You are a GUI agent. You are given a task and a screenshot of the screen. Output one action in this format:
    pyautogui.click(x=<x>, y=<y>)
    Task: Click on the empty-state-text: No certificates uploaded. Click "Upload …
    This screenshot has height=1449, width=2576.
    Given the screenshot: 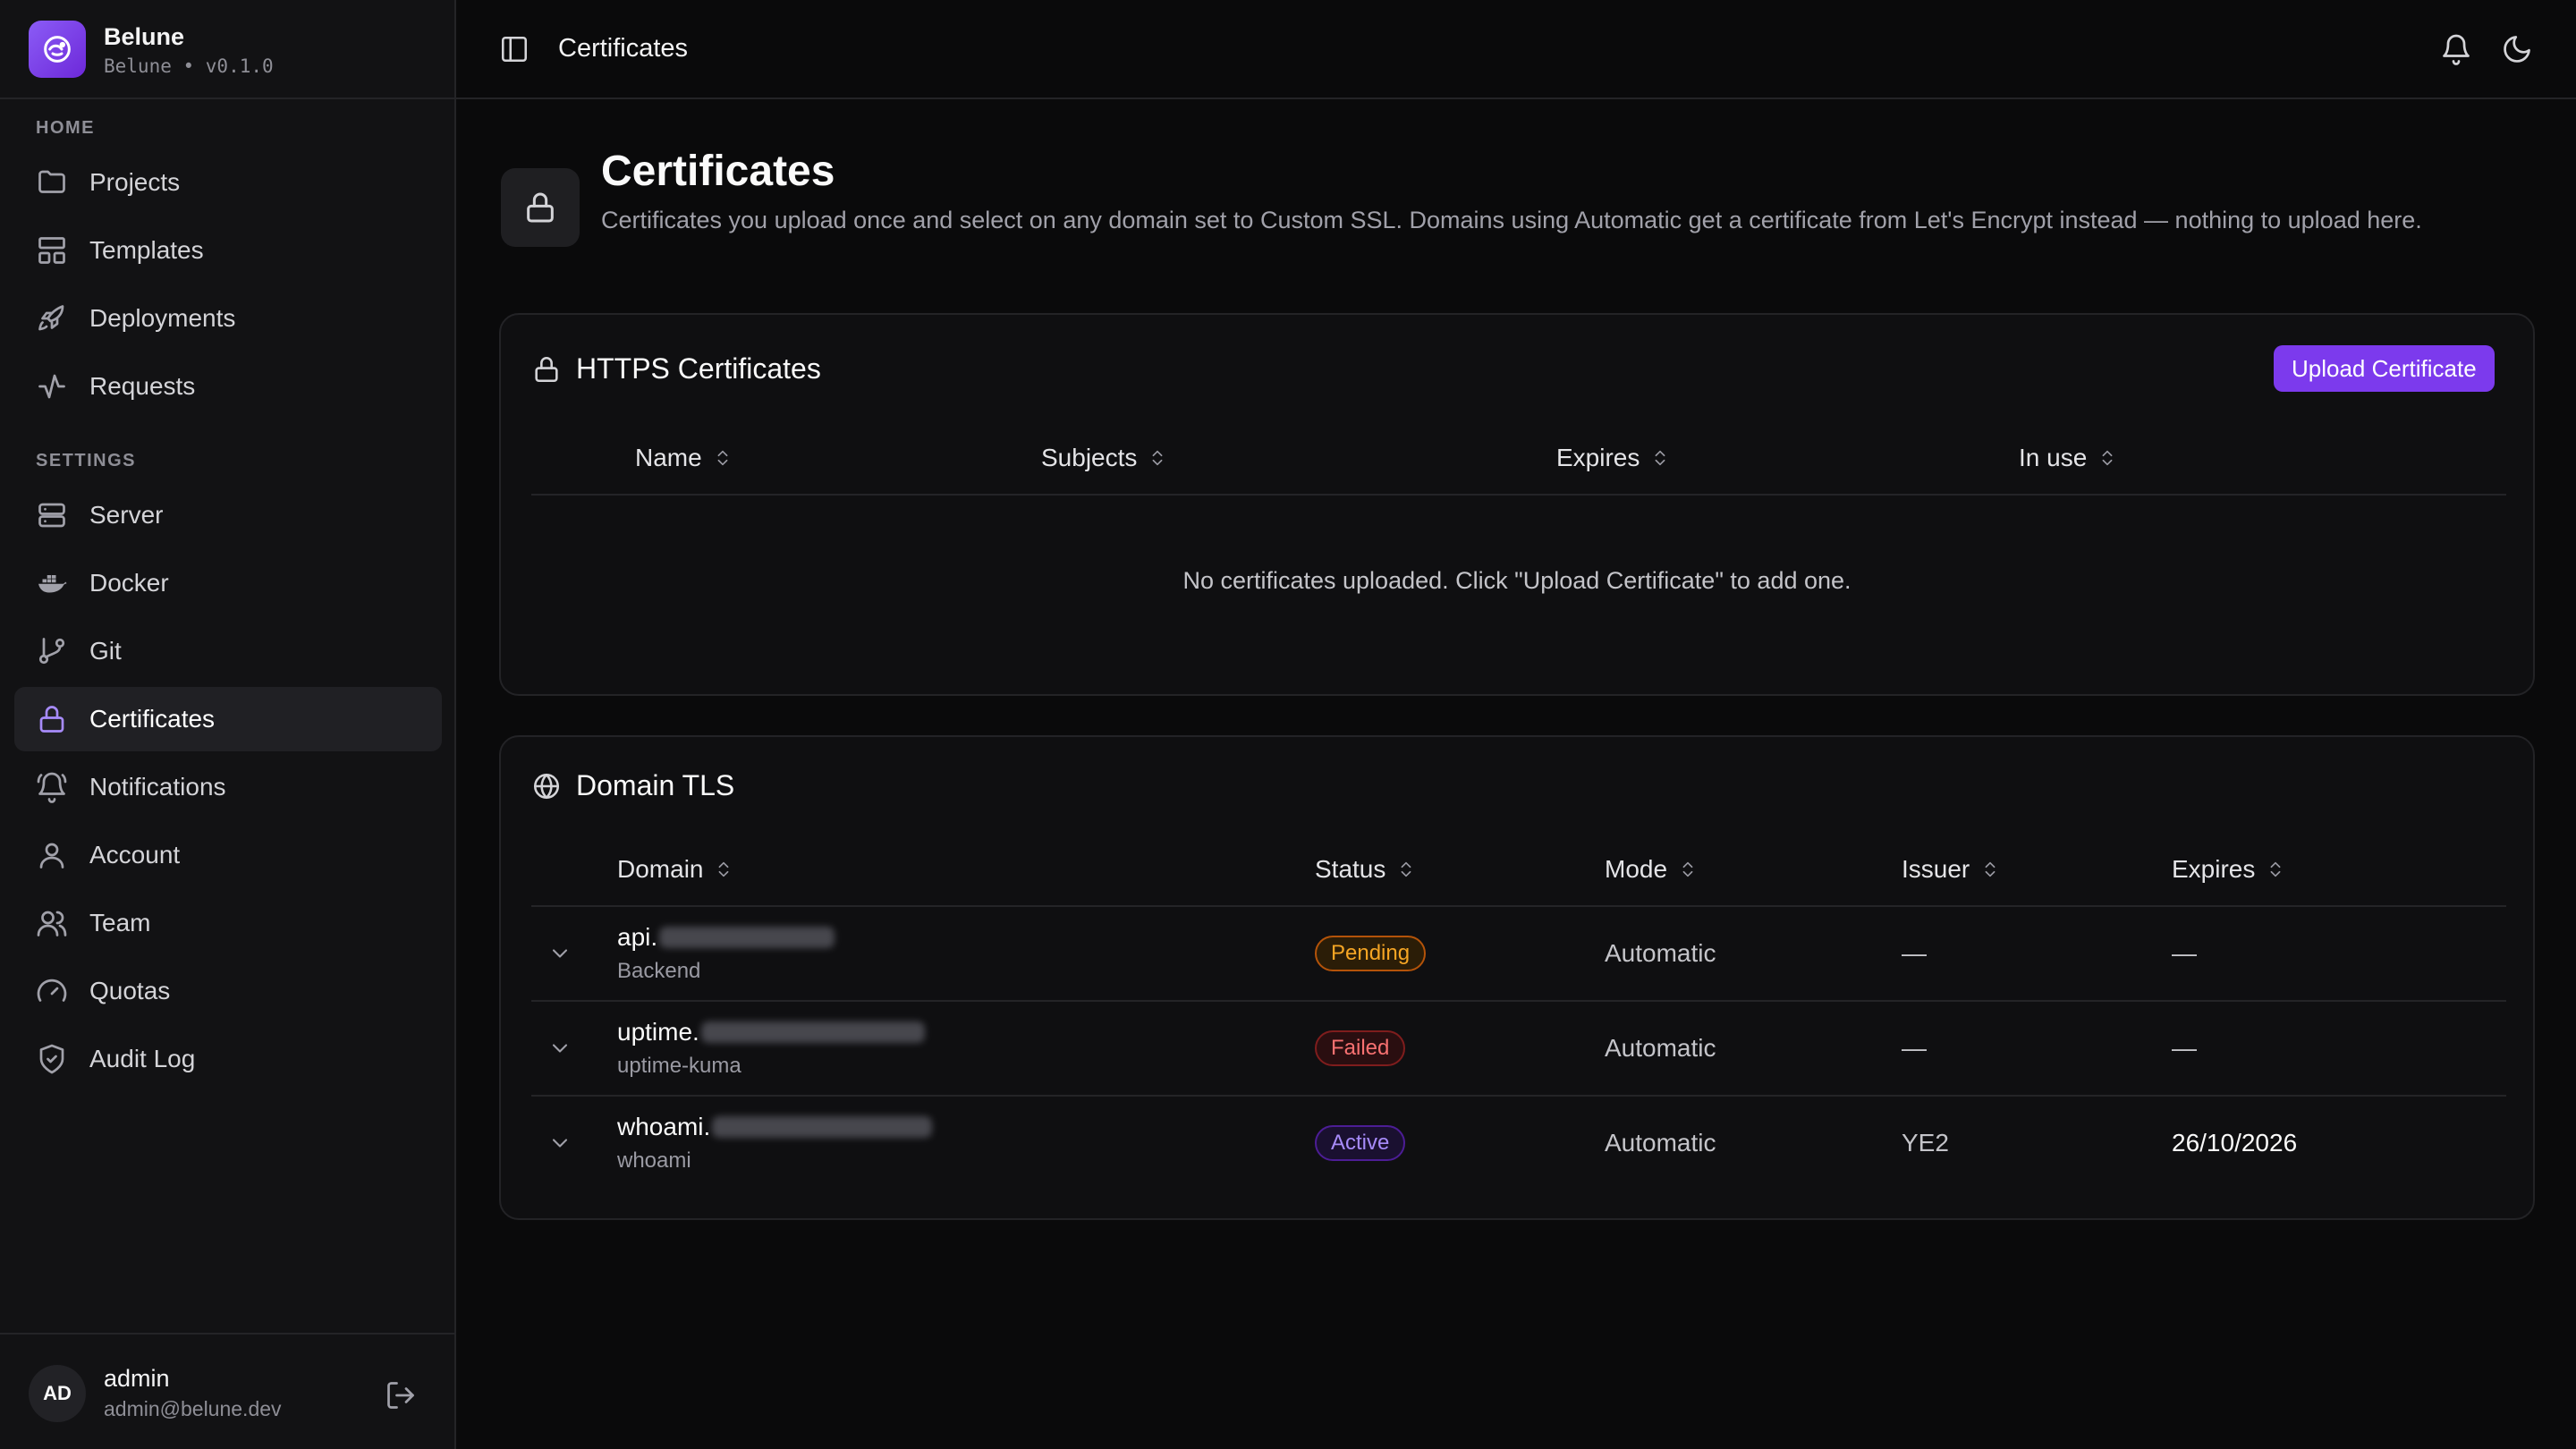 What is the action you would take?
    pyautogui.click(x=1517, y=580)
    